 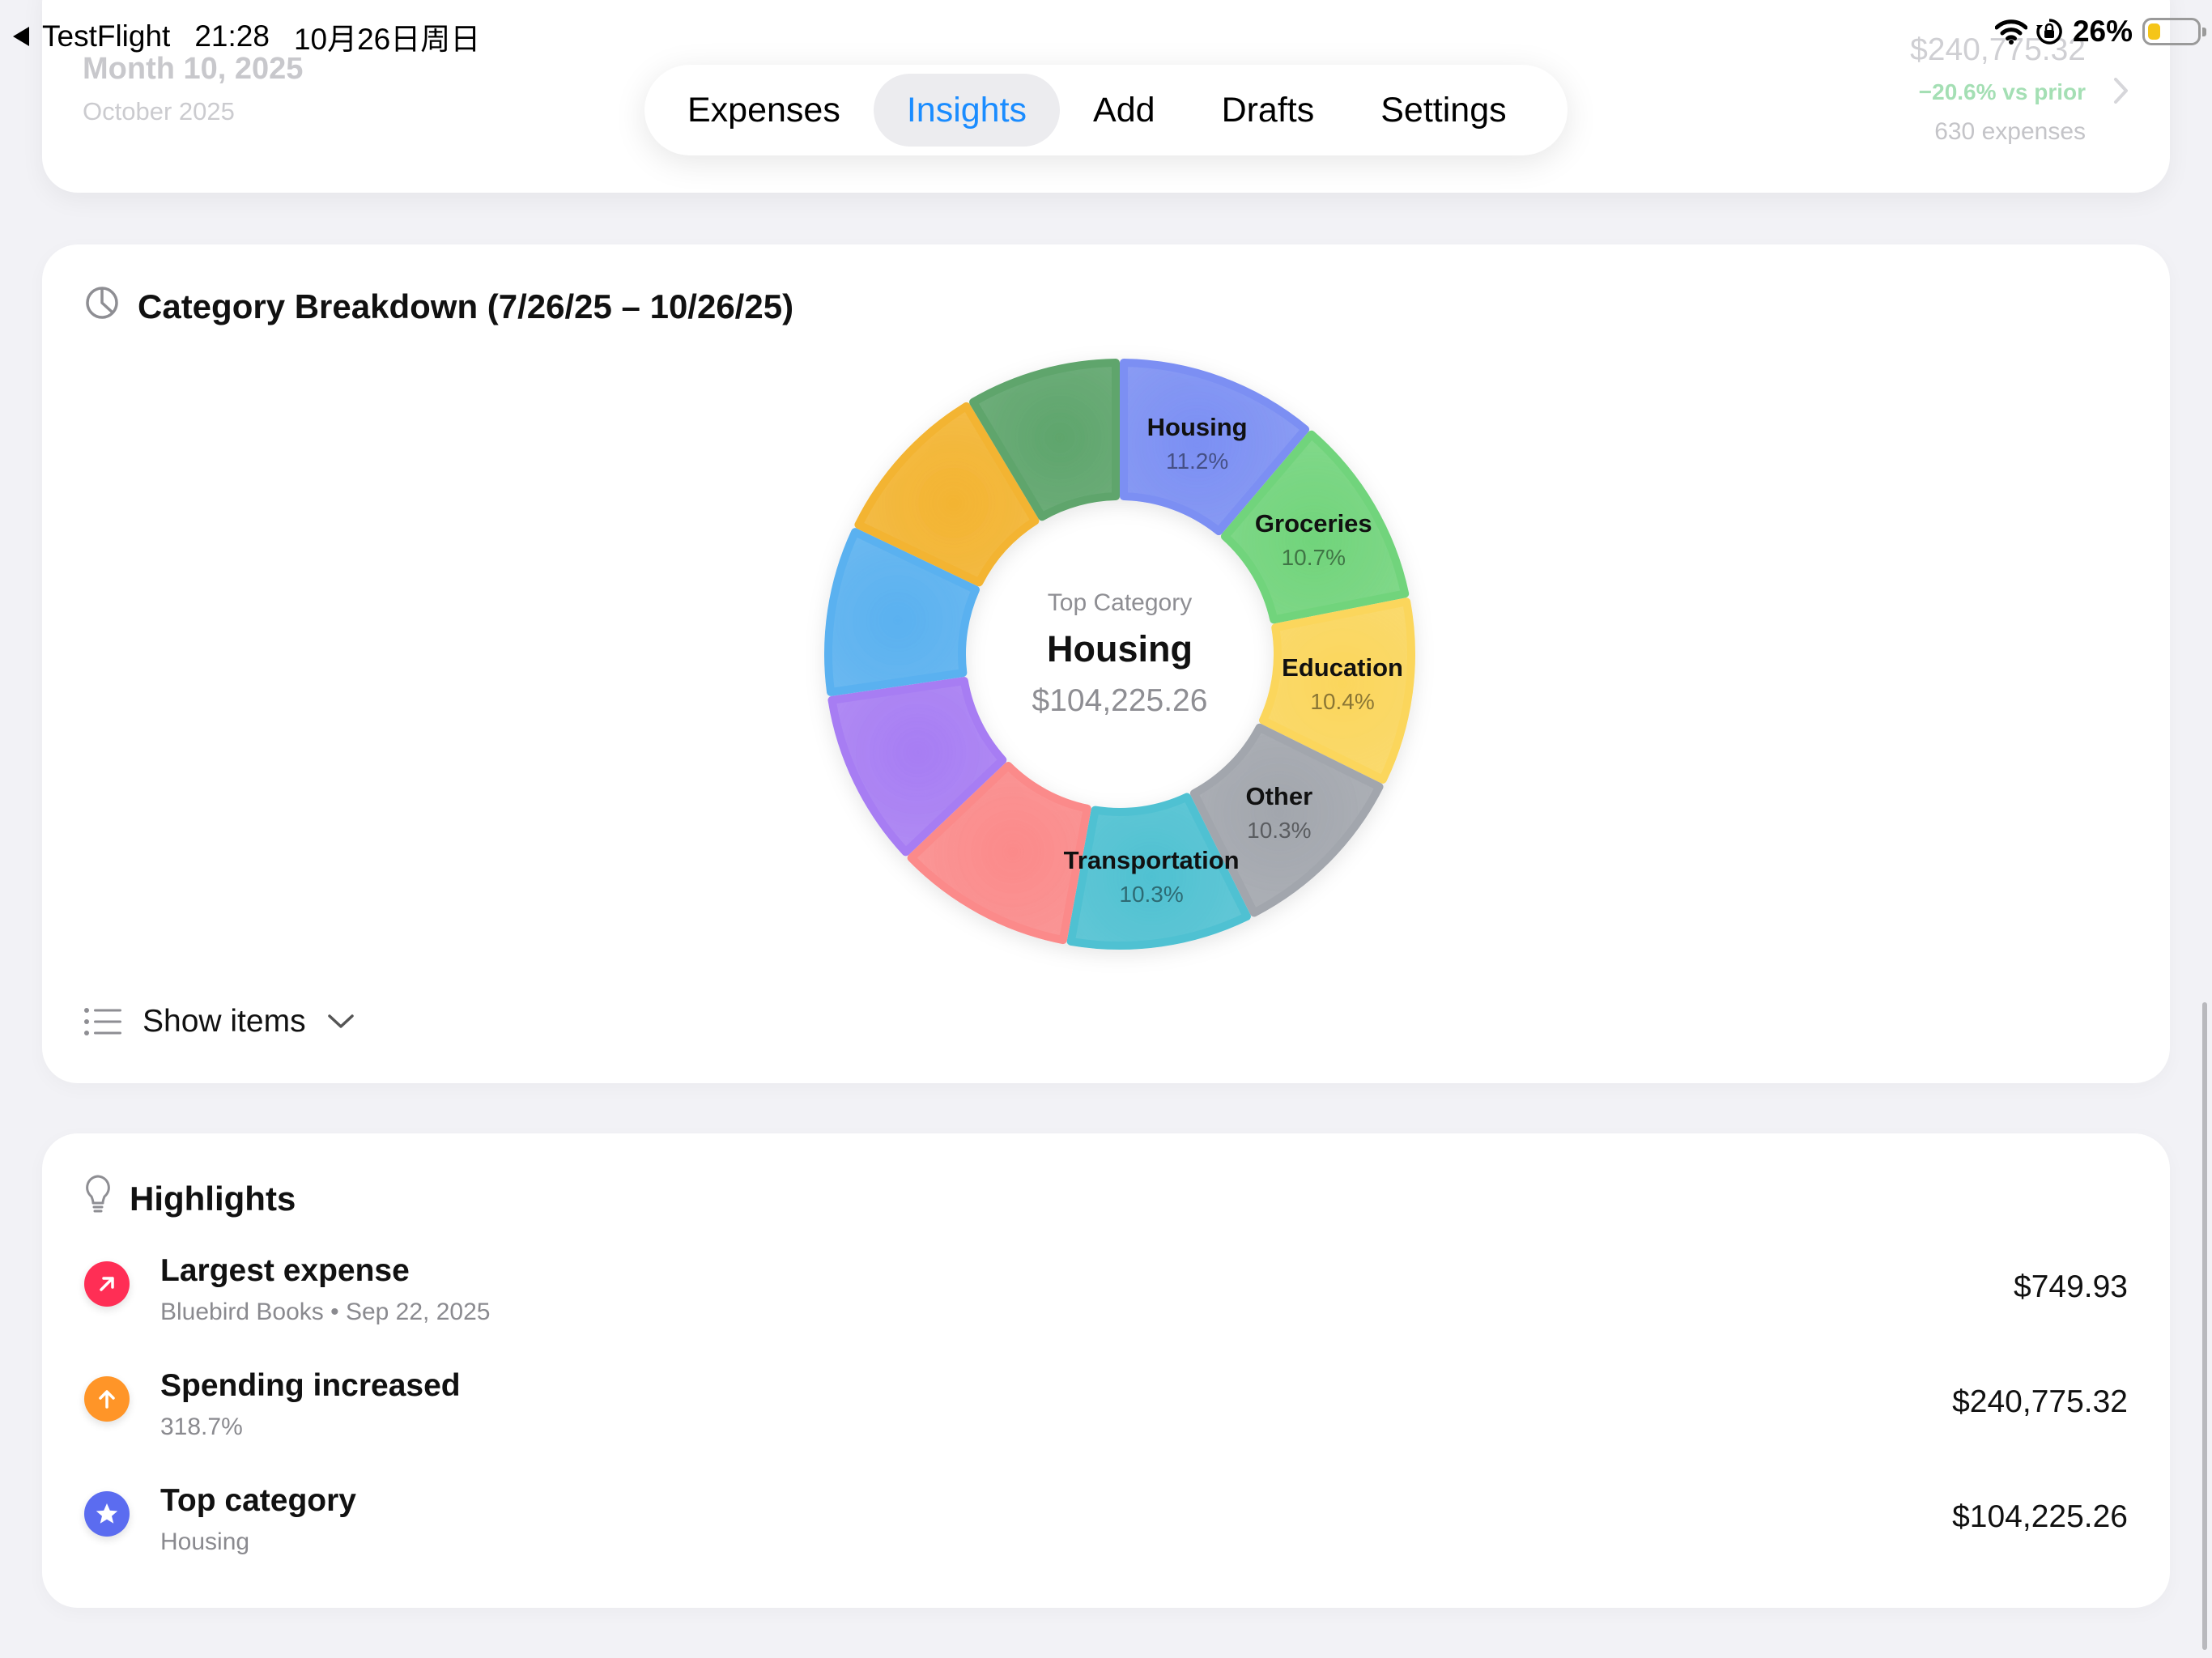 What do you see at coordinates (2204, 1326) in the screenshot?
I see `scroll-indicator` at bounding box center [2204, 1326].